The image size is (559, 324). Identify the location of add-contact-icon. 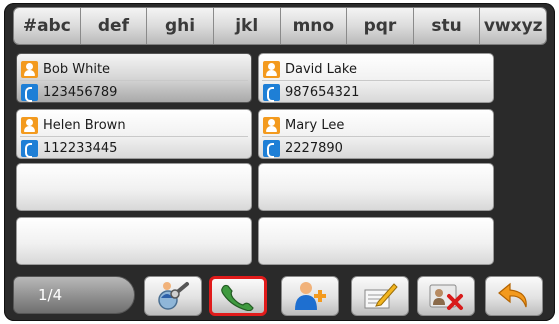
(310, 296).